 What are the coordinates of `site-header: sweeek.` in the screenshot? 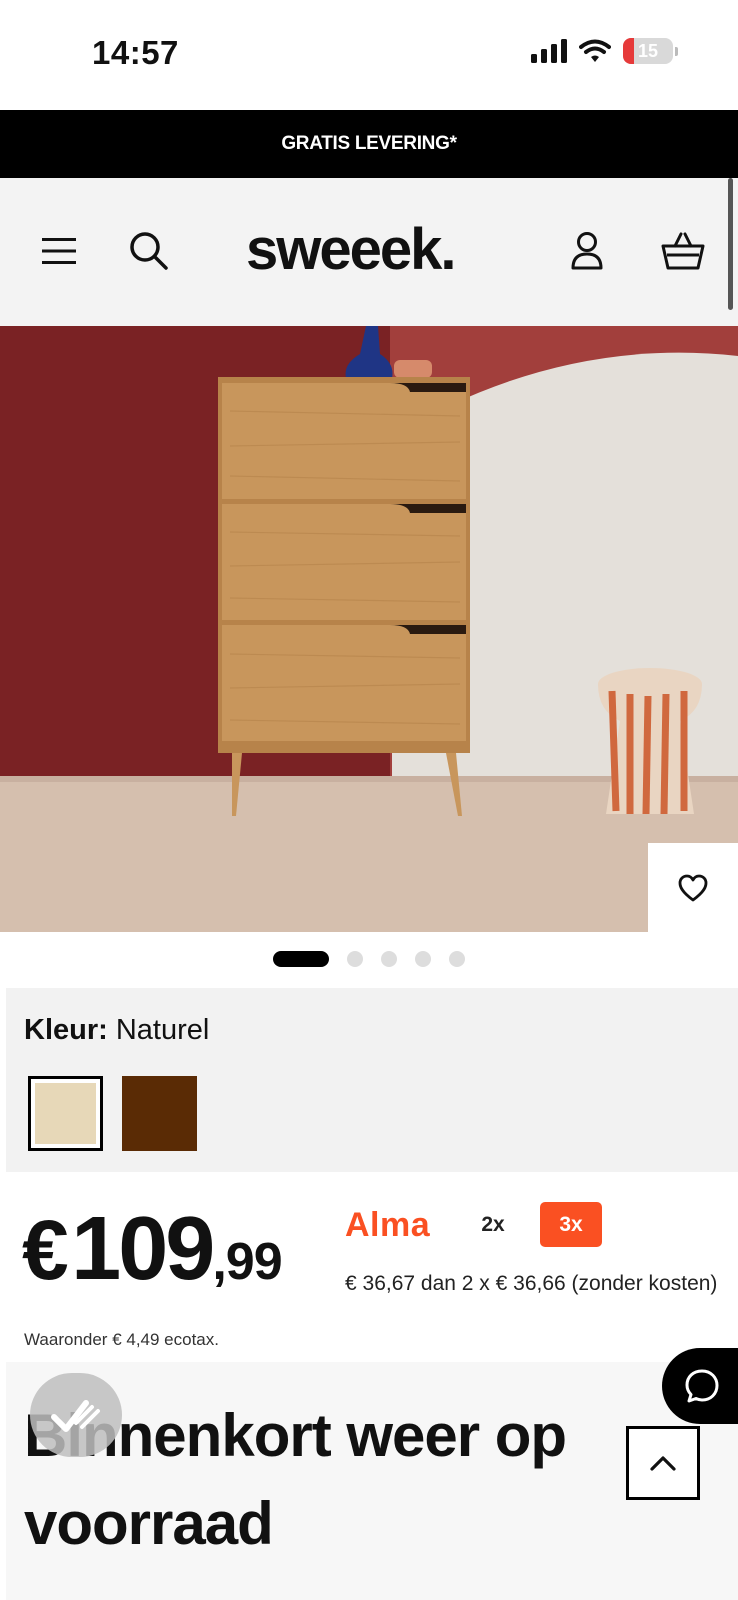 It's located at (369, 252).